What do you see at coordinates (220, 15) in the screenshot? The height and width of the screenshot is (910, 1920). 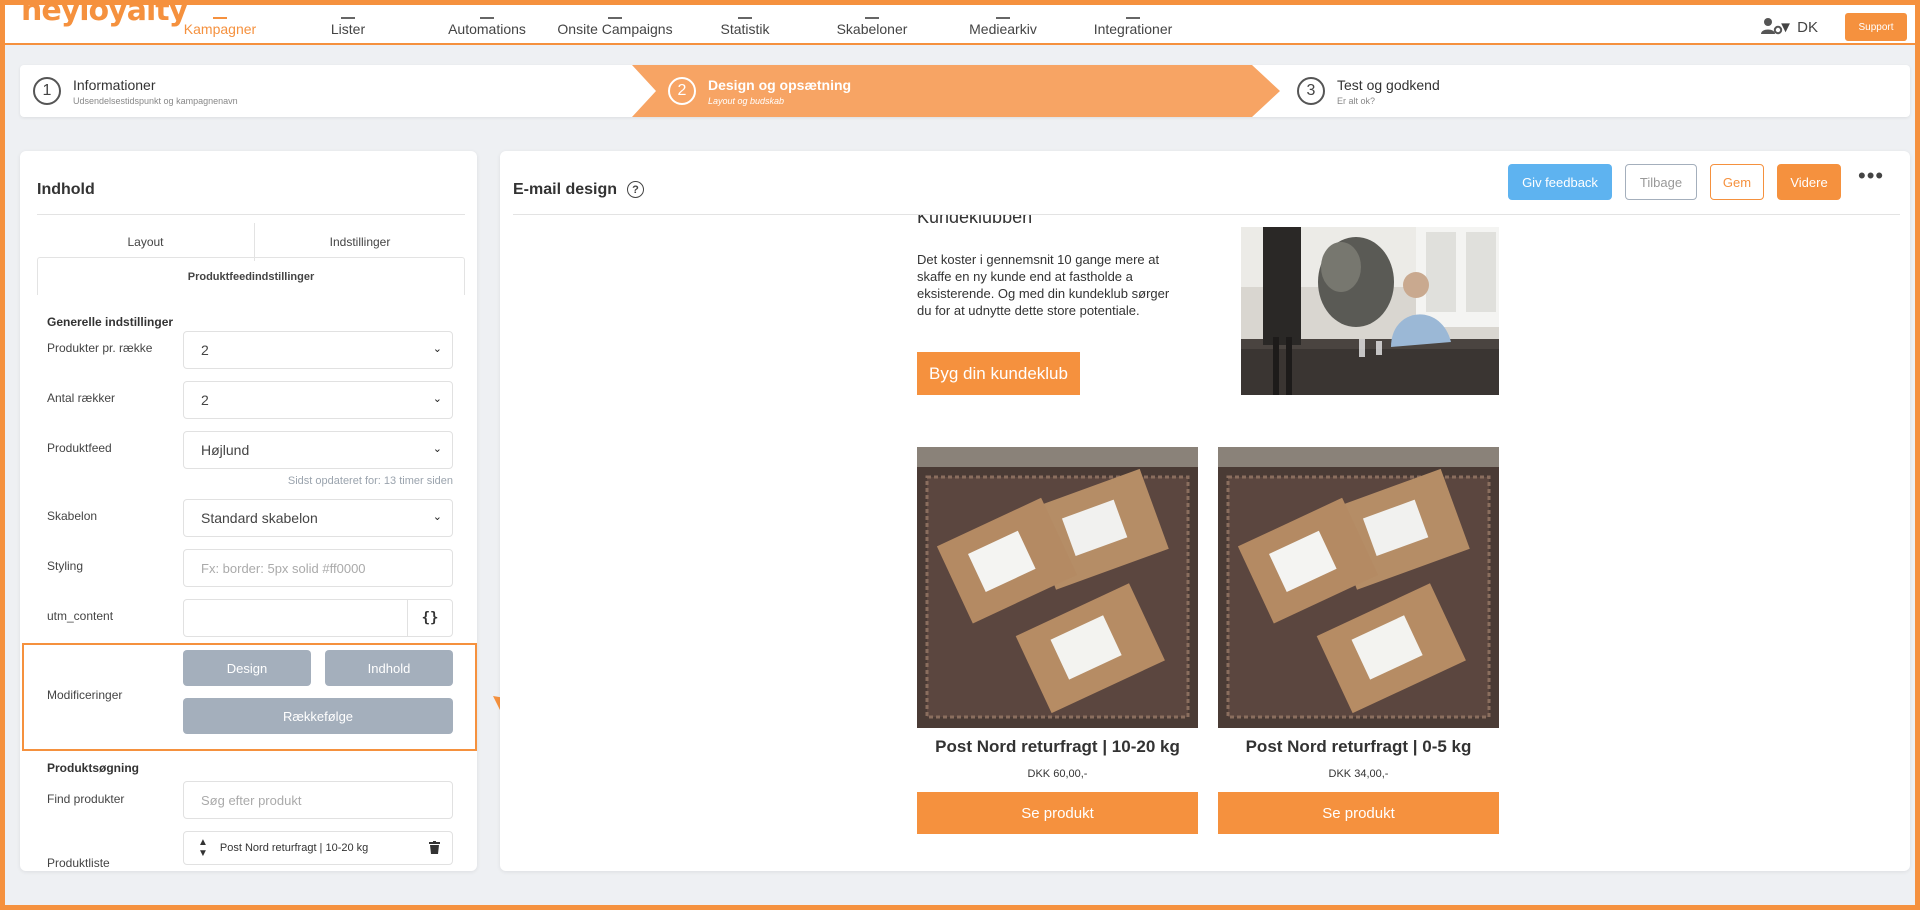 I see `megaphone-icon` at bounding box center [220, 15].